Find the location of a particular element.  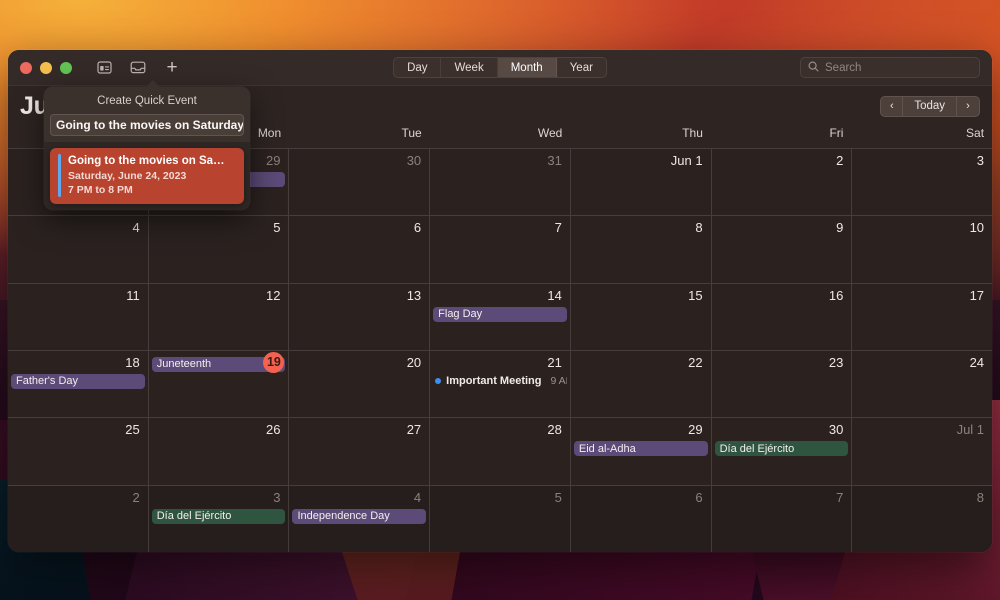

day-events: Día del Ejército is located at coordinates (782, 449).